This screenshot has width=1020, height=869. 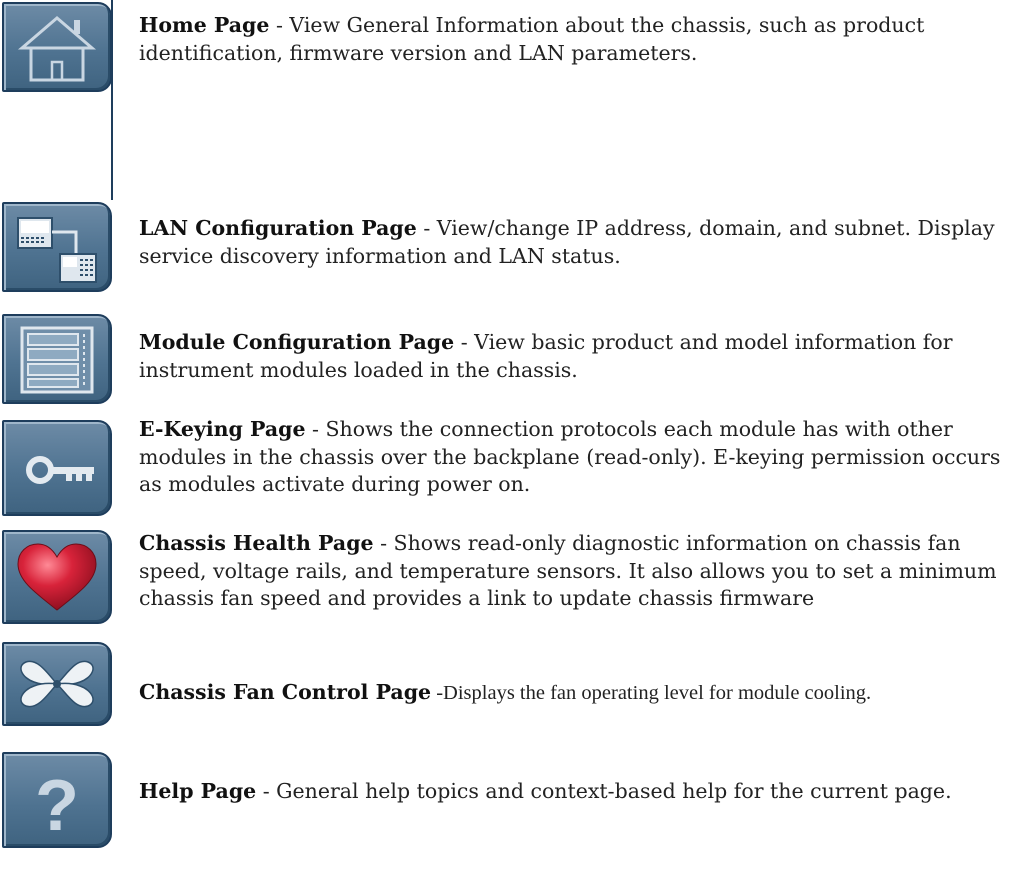 What do you see at coordinates (60, 470) in the screenshot?
I see `key-icon` at bounding box center [60, 470].